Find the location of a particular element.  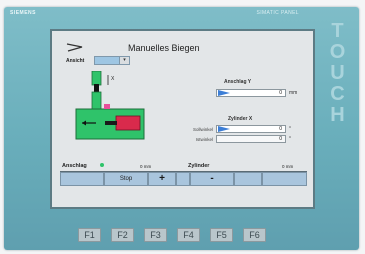

status-row: Anschlag 0 mm Zylinder 0 mm is located at coordinates (183, 166).